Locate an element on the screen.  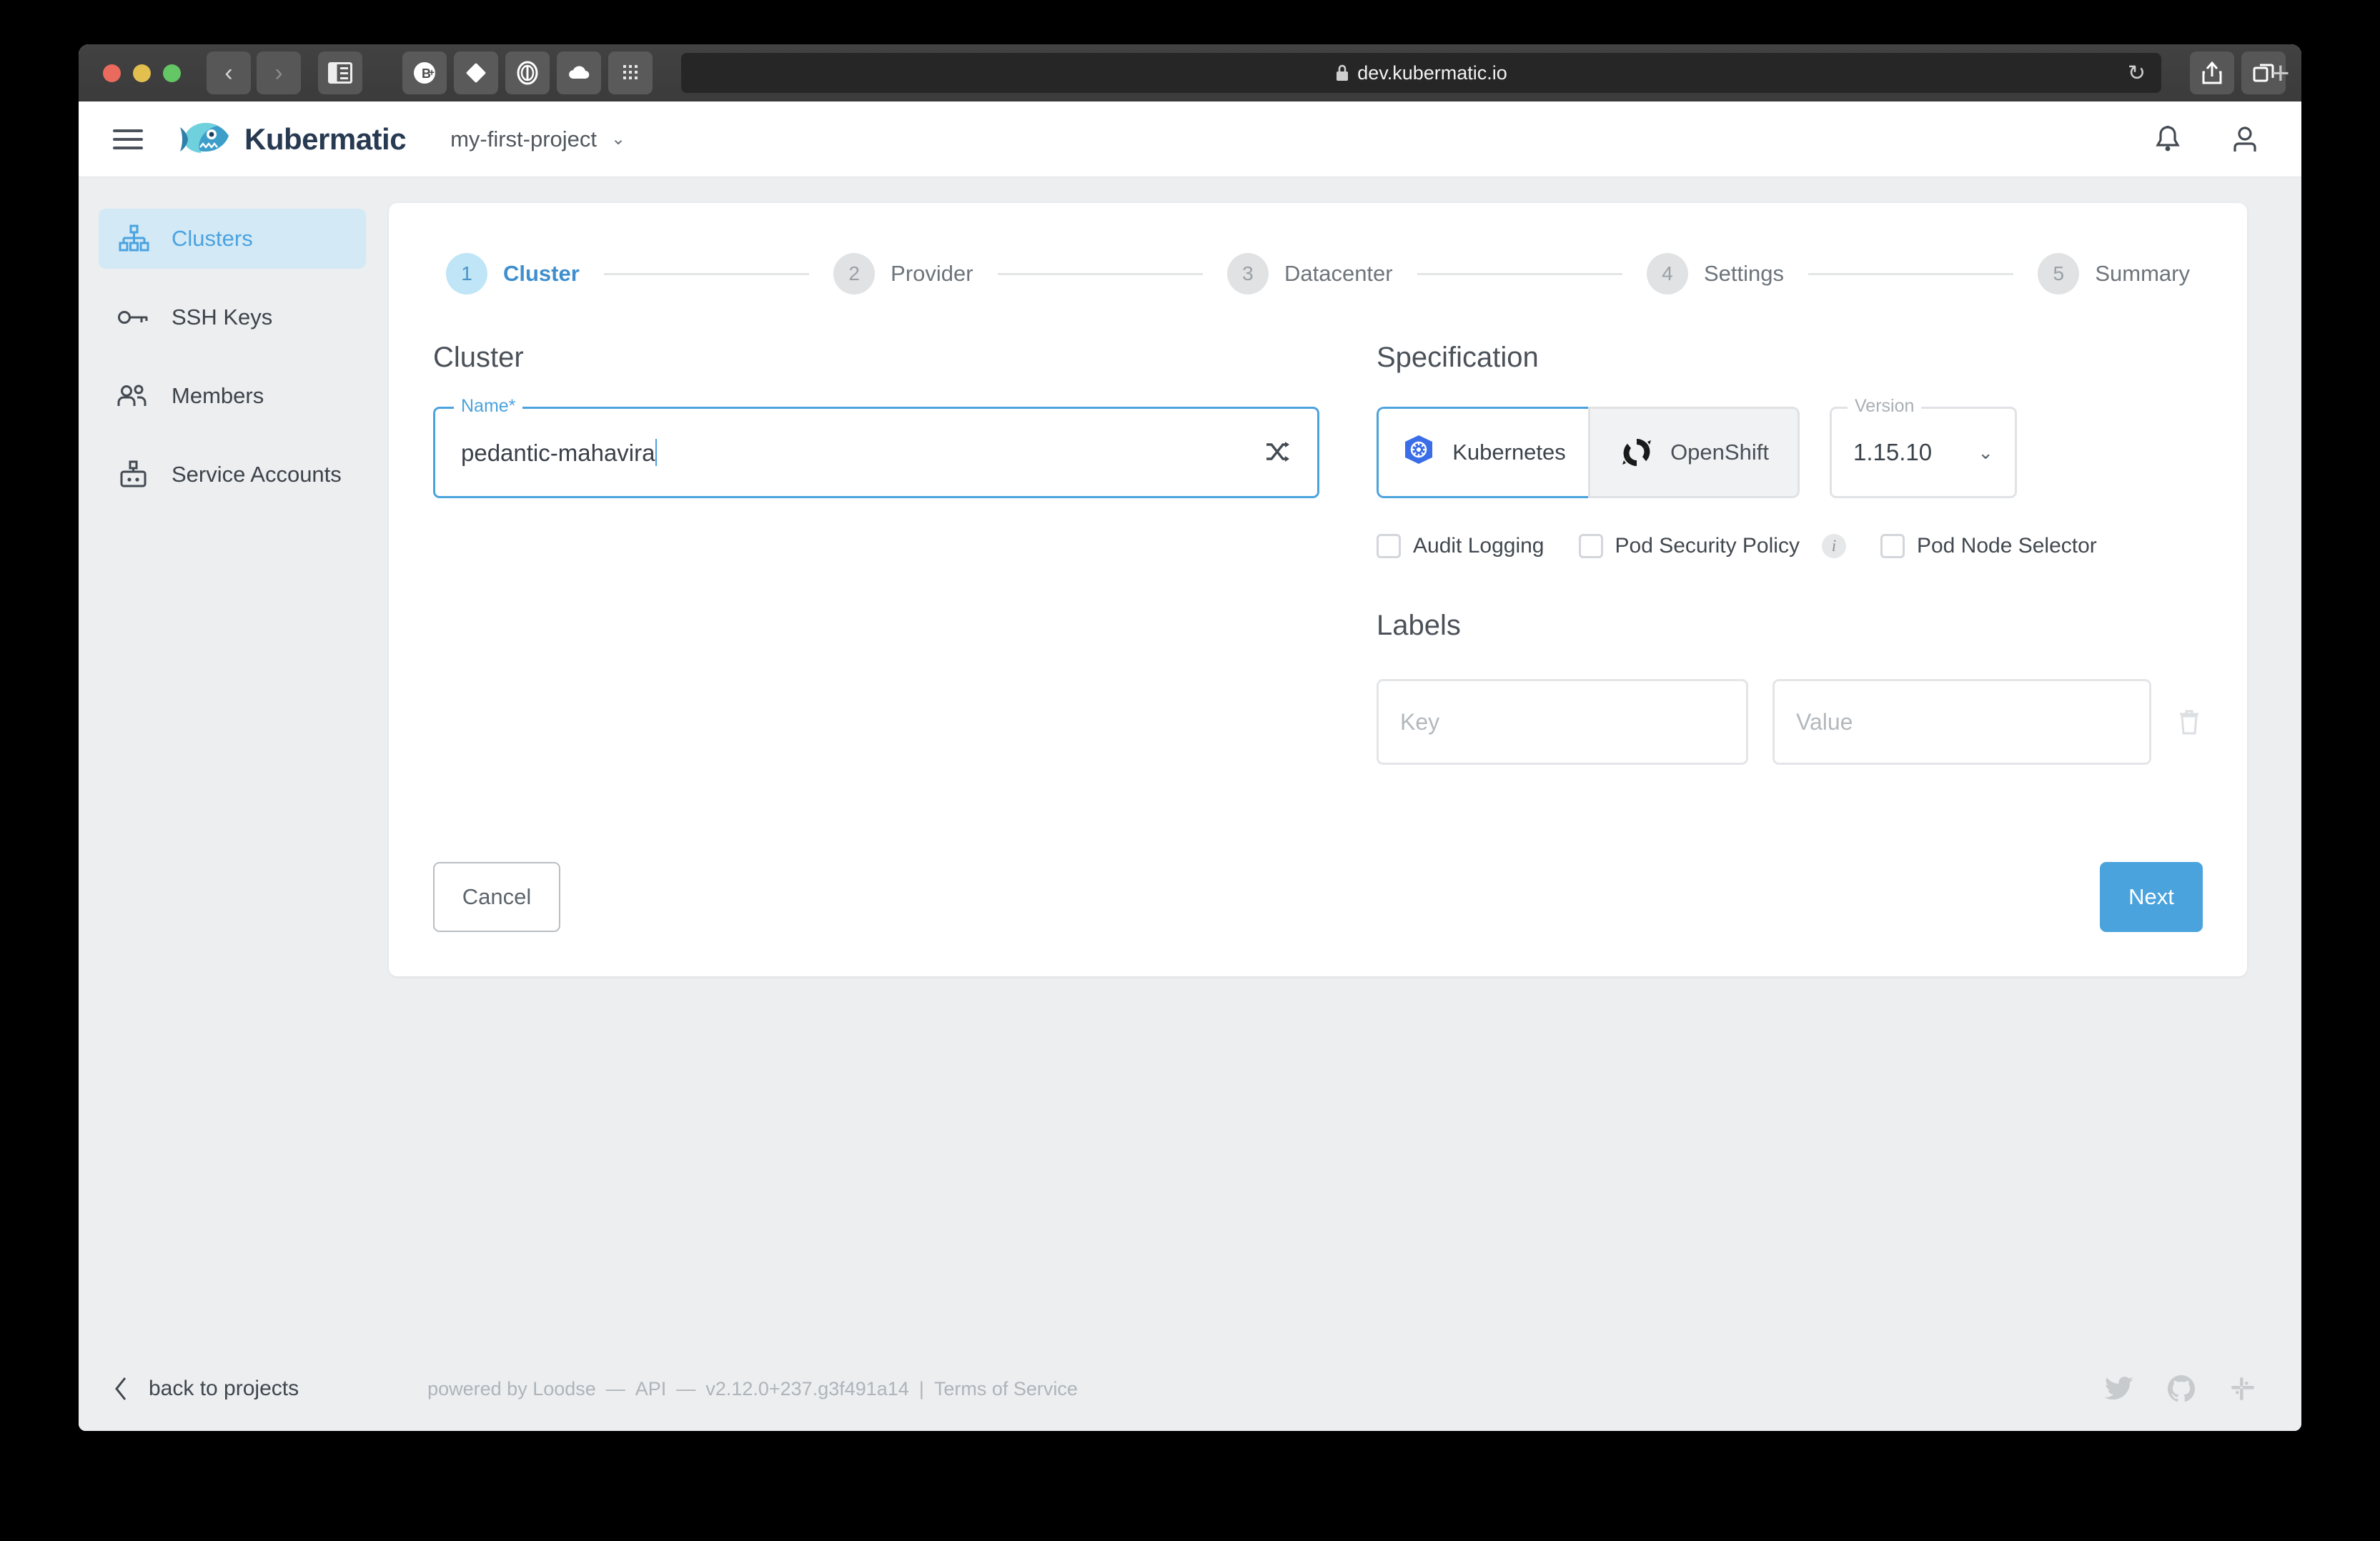
browser-extensions: B + is located at coordinates (527, 72).